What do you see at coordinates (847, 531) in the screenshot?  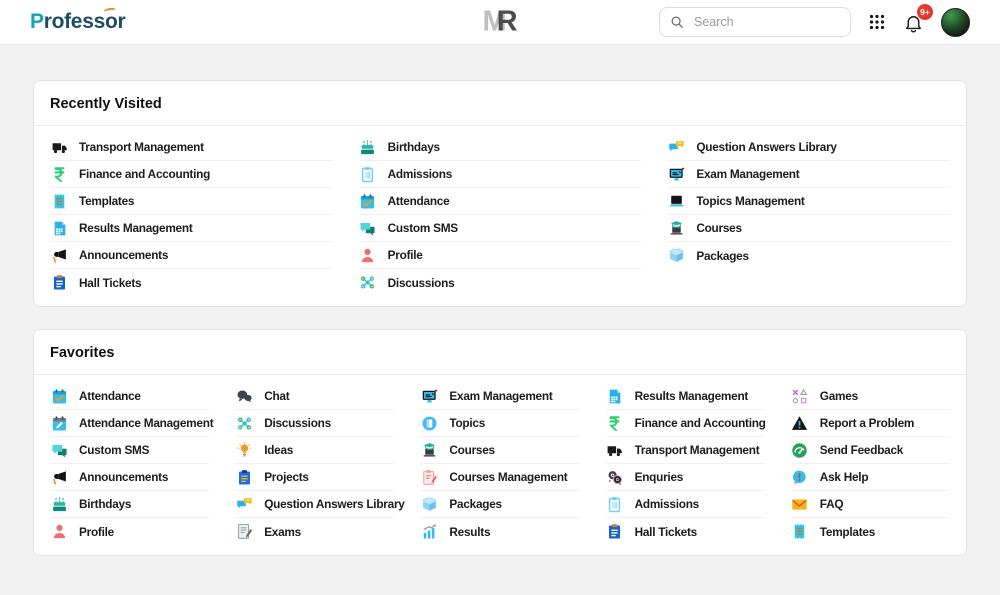 I see `menu-item-label: Templates` at bounding box center [847, 531].